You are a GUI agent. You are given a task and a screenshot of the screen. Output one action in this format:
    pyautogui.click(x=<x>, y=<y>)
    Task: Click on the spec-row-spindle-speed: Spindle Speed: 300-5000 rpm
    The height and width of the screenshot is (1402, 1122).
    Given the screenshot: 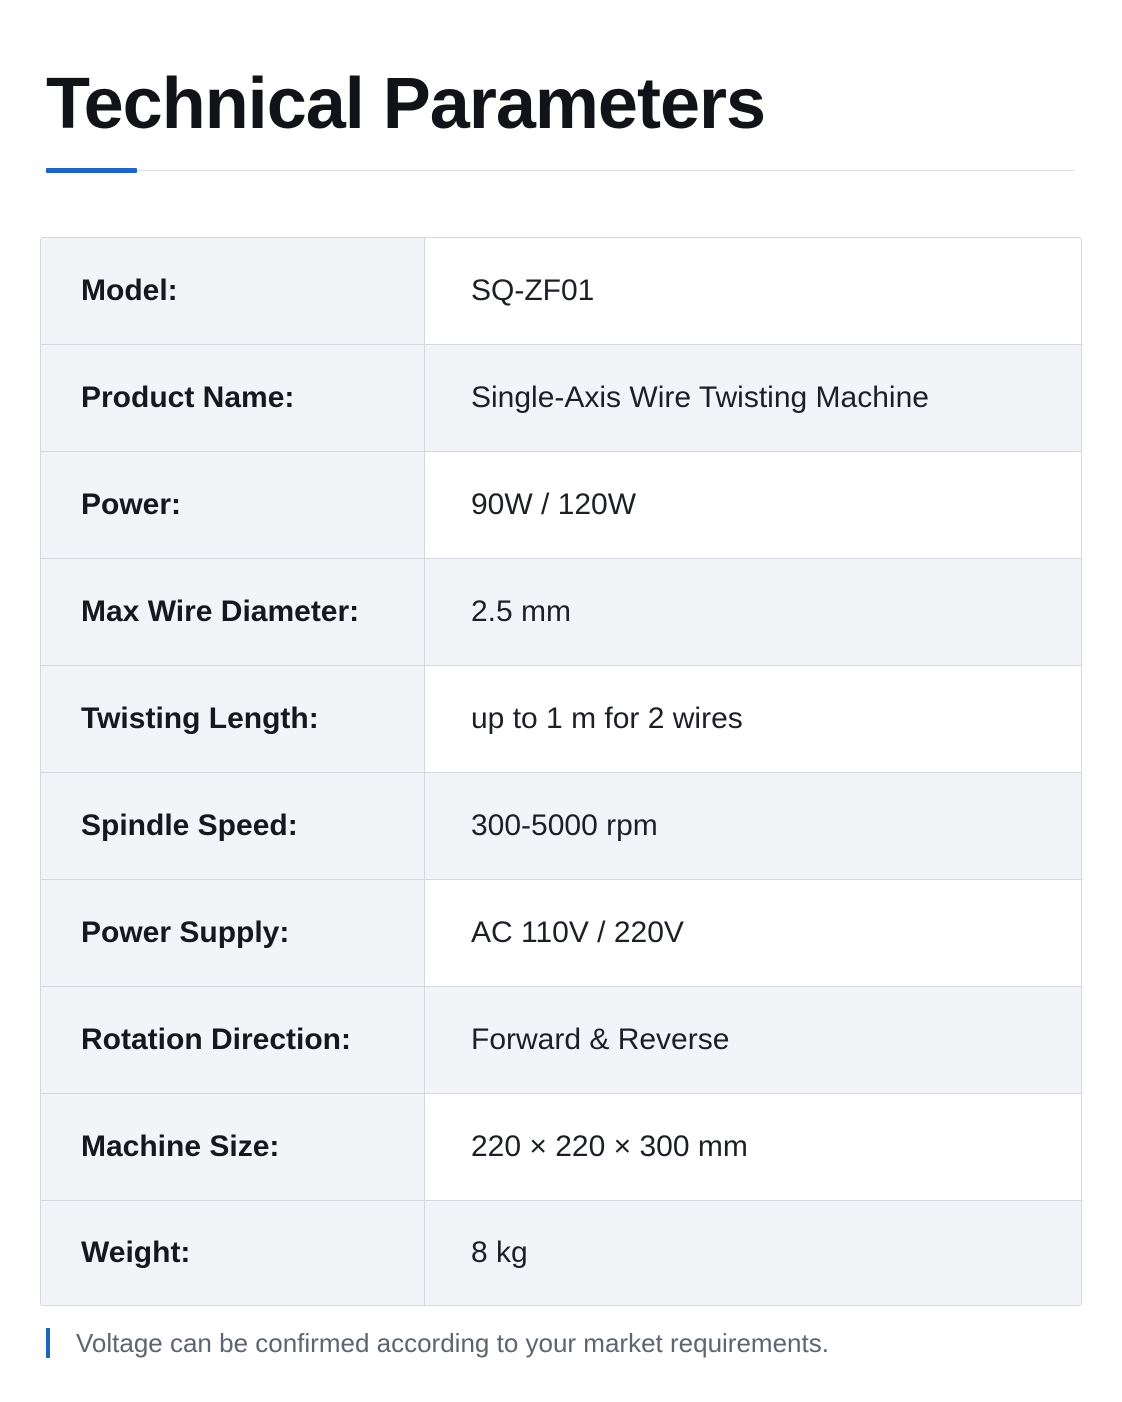 What is the action you would take?
    pyautogui.click(x=561, y=826)
    